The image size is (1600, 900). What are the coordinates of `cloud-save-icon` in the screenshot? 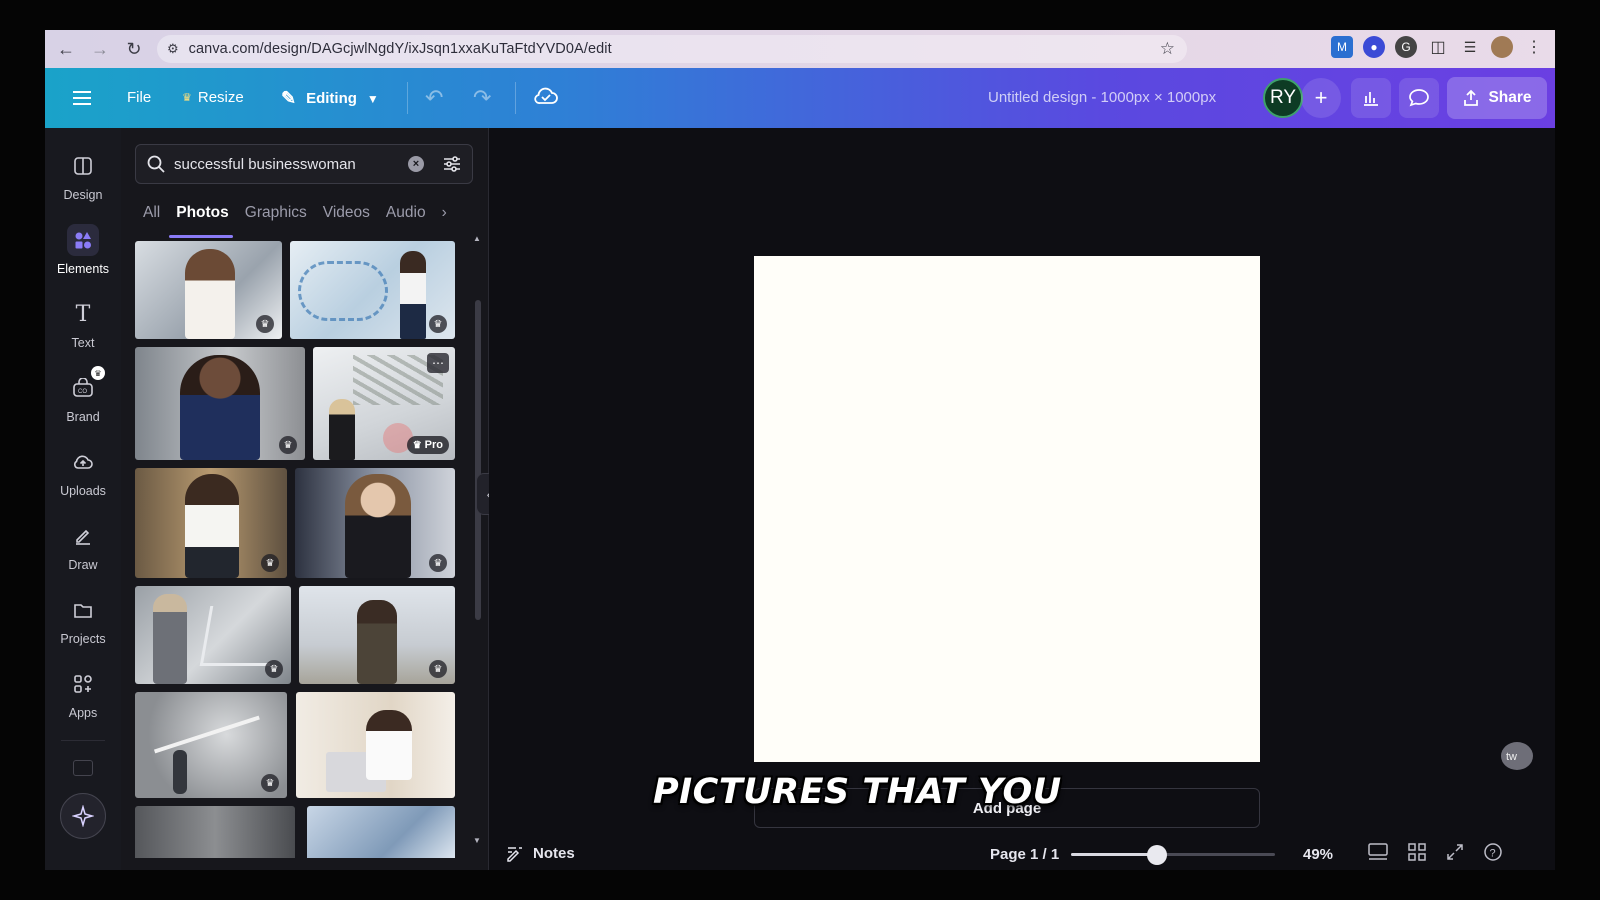 It's located at (546, 98).